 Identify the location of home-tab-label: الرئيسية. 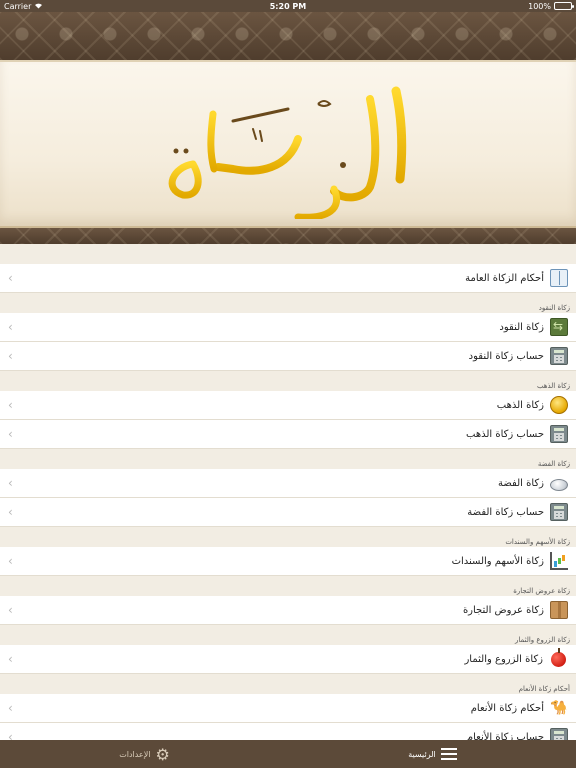
(422, 754).